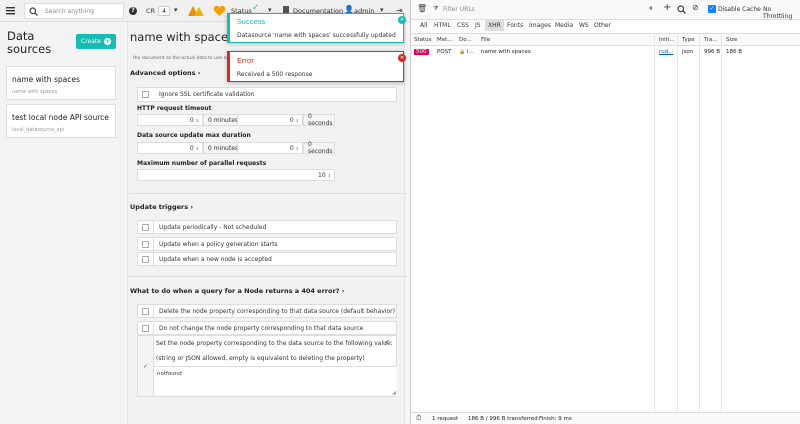  I want to click on timeout-minutes-value: 0, so click(191, 120).